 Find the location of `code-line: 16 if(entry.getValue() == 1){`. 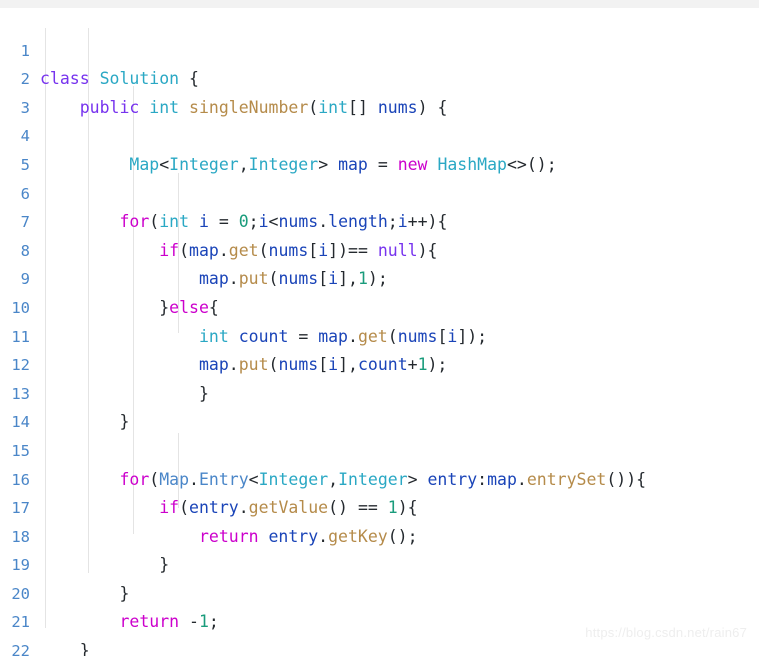

code-line: 16 if(entry.getValue() == 1){ is located at coordinates (379, 477).